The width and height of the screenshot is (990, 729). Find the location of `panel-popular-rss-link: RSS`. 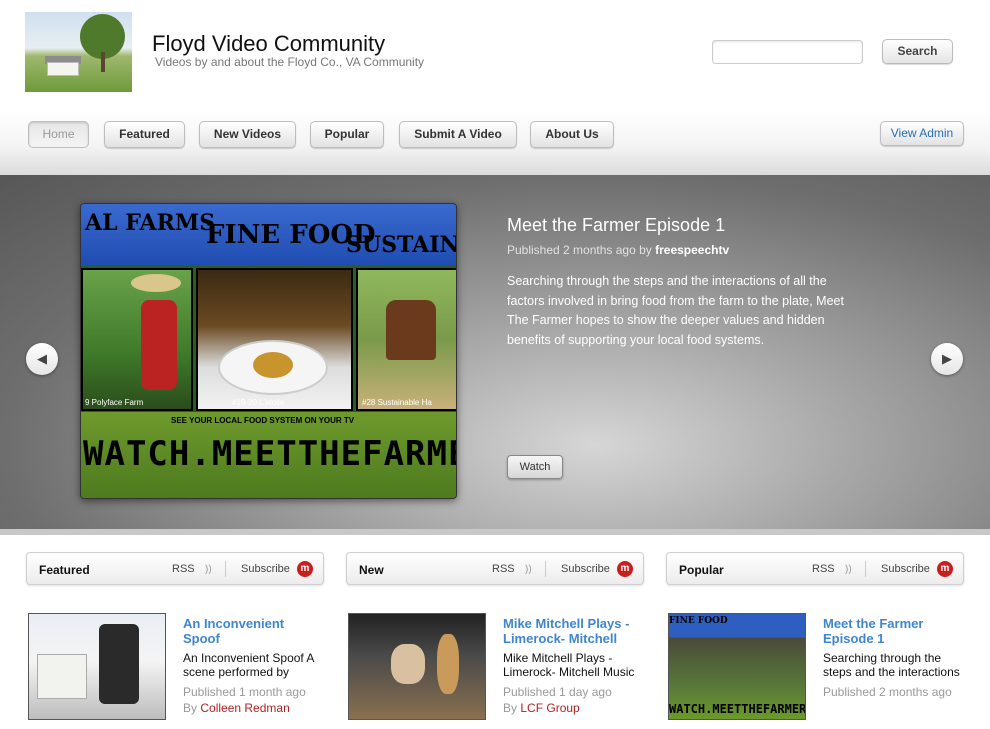

panel-popular-rss-link: RSS is located at coordinates (823, 569).